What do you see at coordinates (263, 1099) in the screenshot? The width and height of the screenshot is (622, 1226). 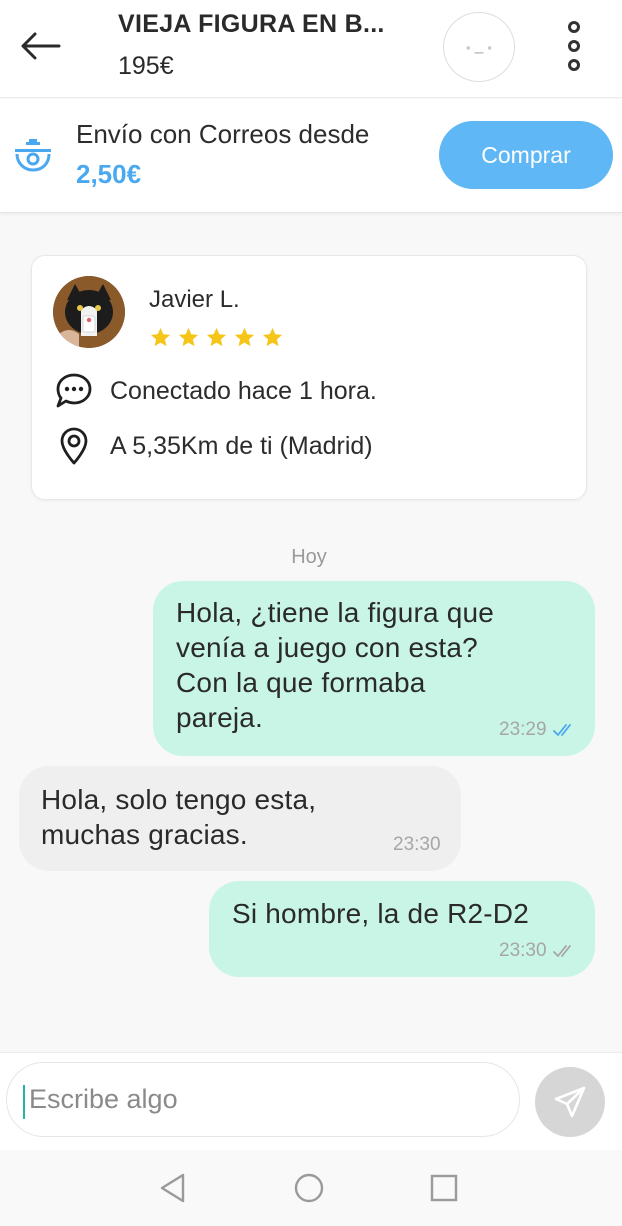 I see `message-input: Escribe algo` at bounding box center [263, 1099].